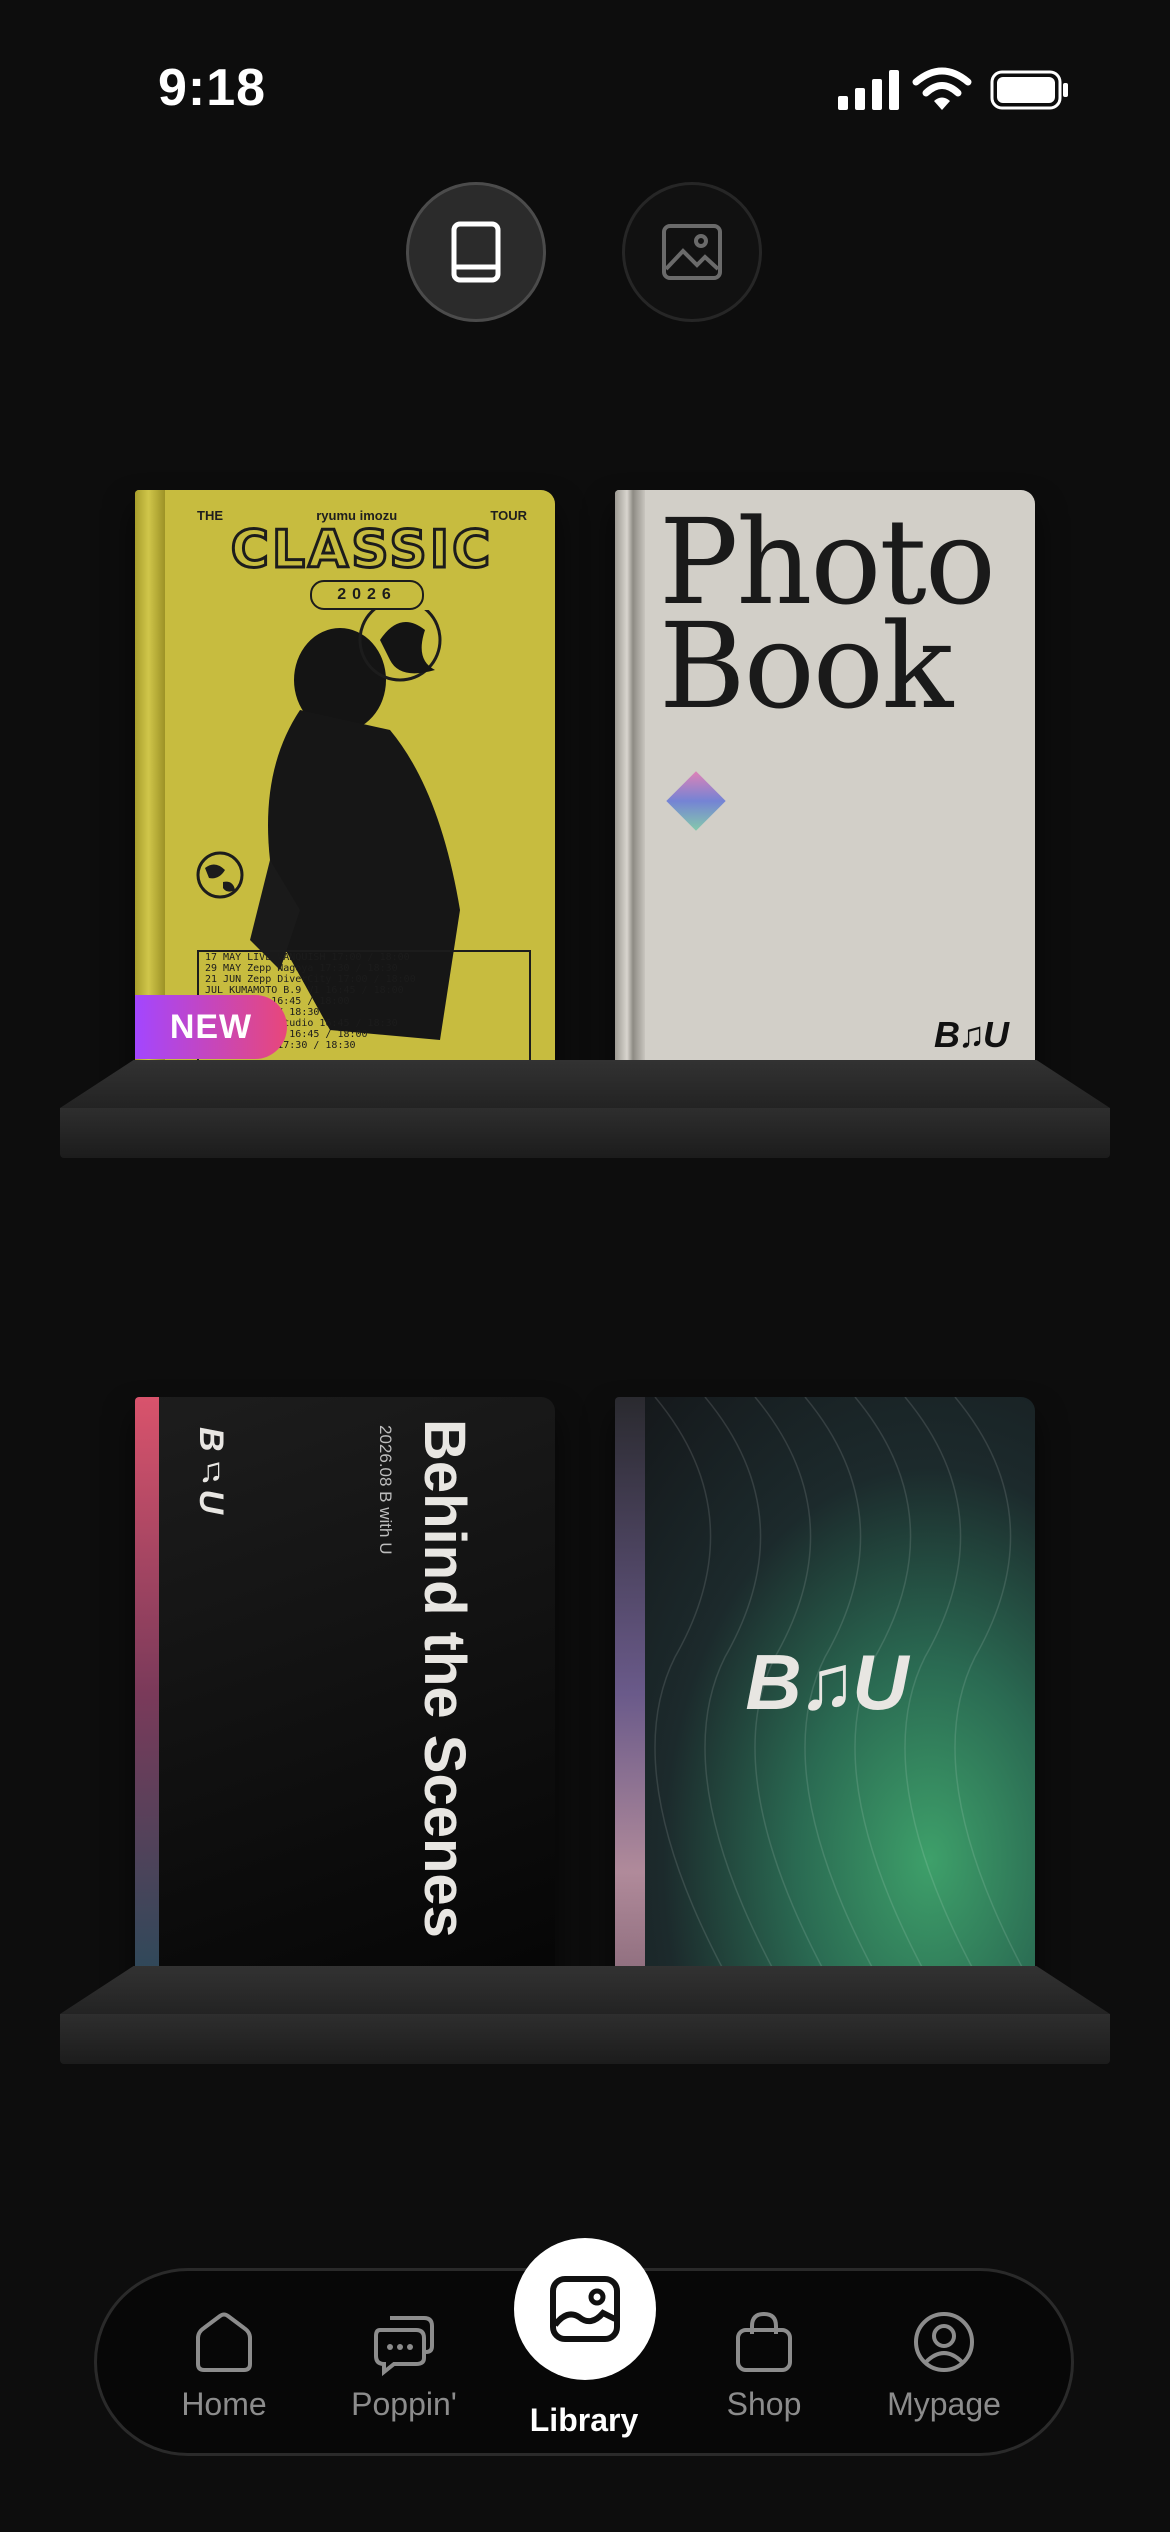 This screenshot has height=2532, width=1170. I want to click on image-icon, so click(692, 252).